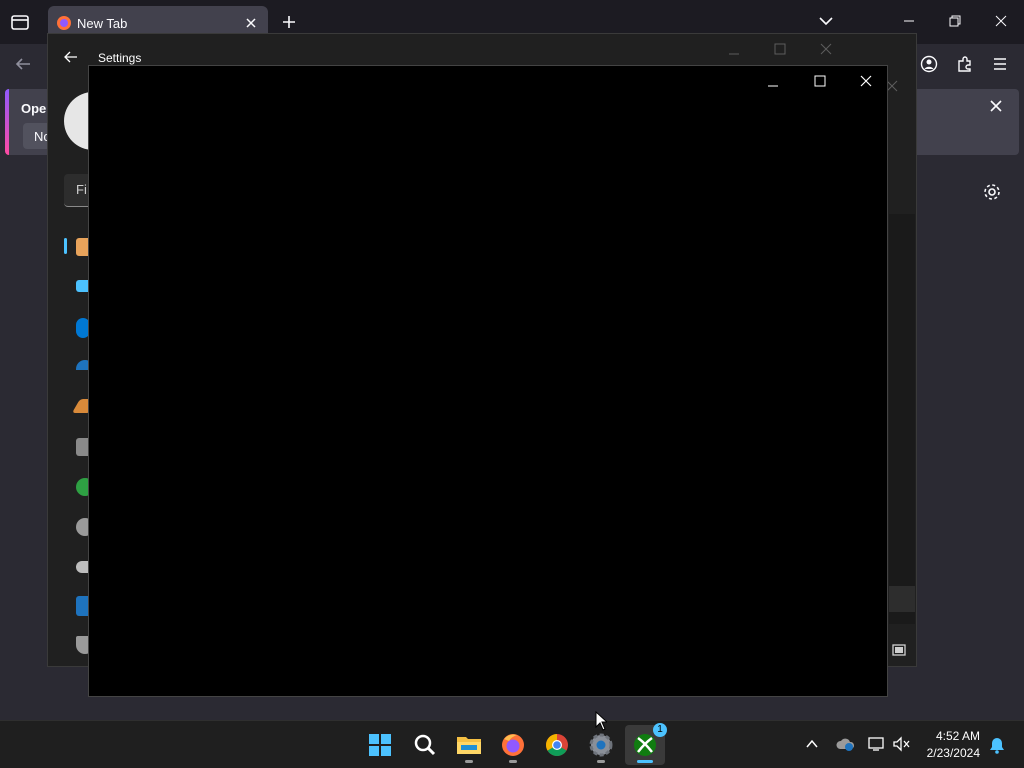 This screenshot has width=1024, height=768. What do you see at coordinates (557, 745) in the screenshot?
I see `chrome-icon` at bounding box center [557, 745].